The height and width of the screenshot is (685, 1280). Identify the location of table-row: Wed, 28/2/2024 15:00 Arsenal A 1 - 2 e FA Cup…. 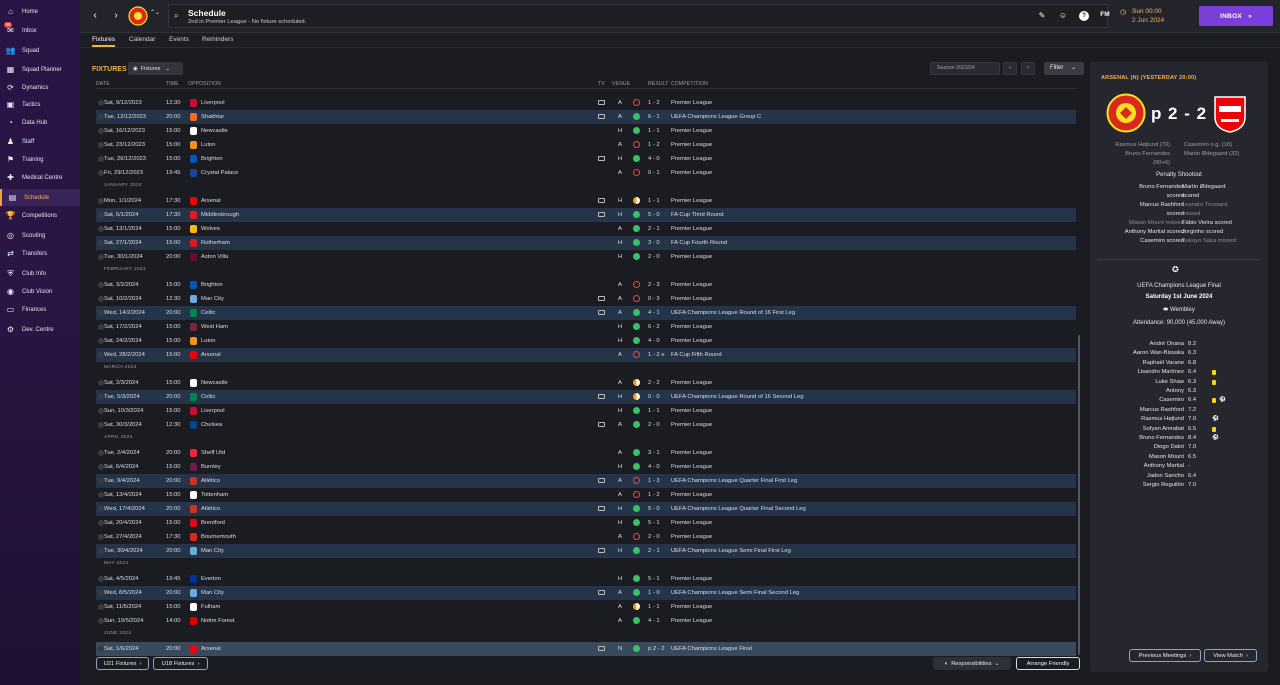
(586, 355).